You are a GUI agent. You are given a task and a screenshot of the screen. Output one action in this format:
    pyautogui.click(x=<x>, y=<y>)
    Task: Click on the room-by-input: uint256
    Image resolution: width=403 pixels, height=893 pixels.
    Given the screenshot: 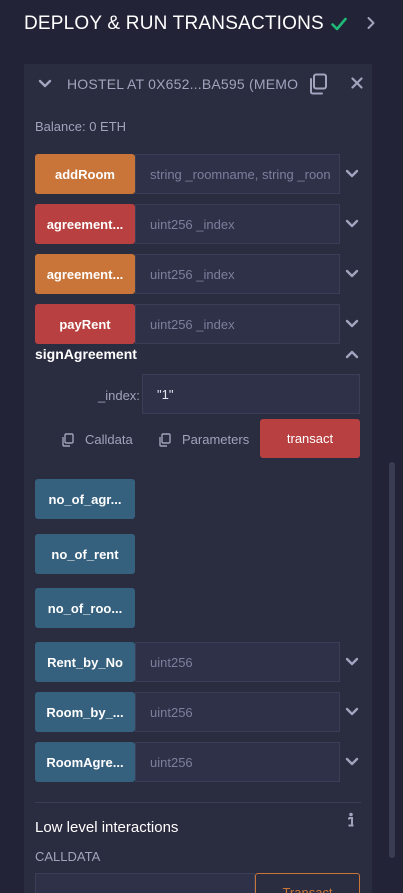 What is the action you would take?
    pyautogui.click(x=237, y=712)
    